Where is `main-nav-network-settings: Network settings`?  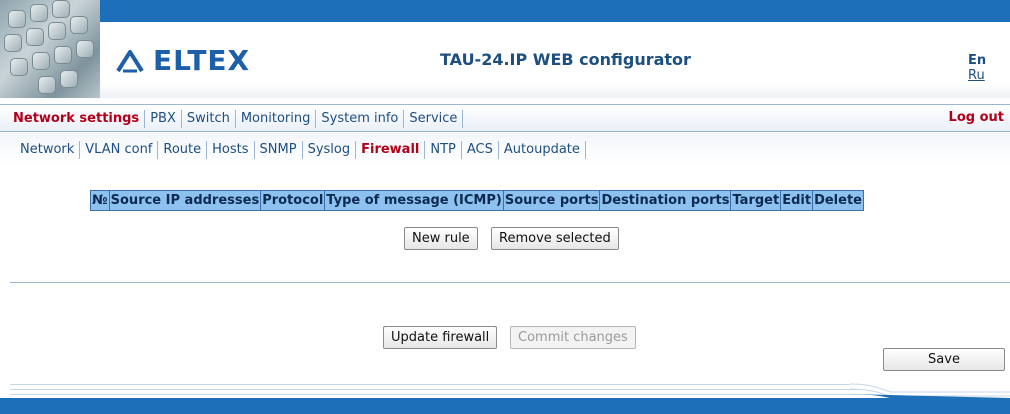
main-nav-network-settings: Network settings is located at coordinates (77, 118).